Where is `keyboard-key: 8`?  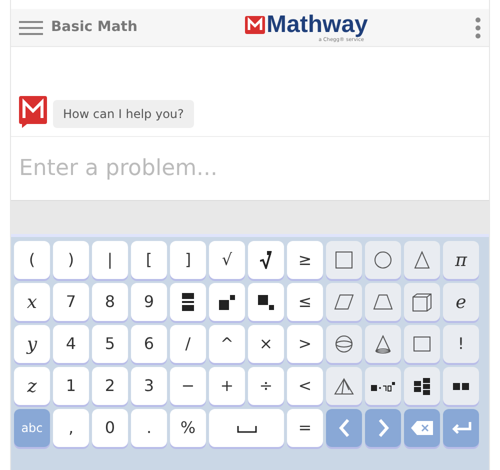
keyboard-key: 8 is located at coordinates (110, 302).